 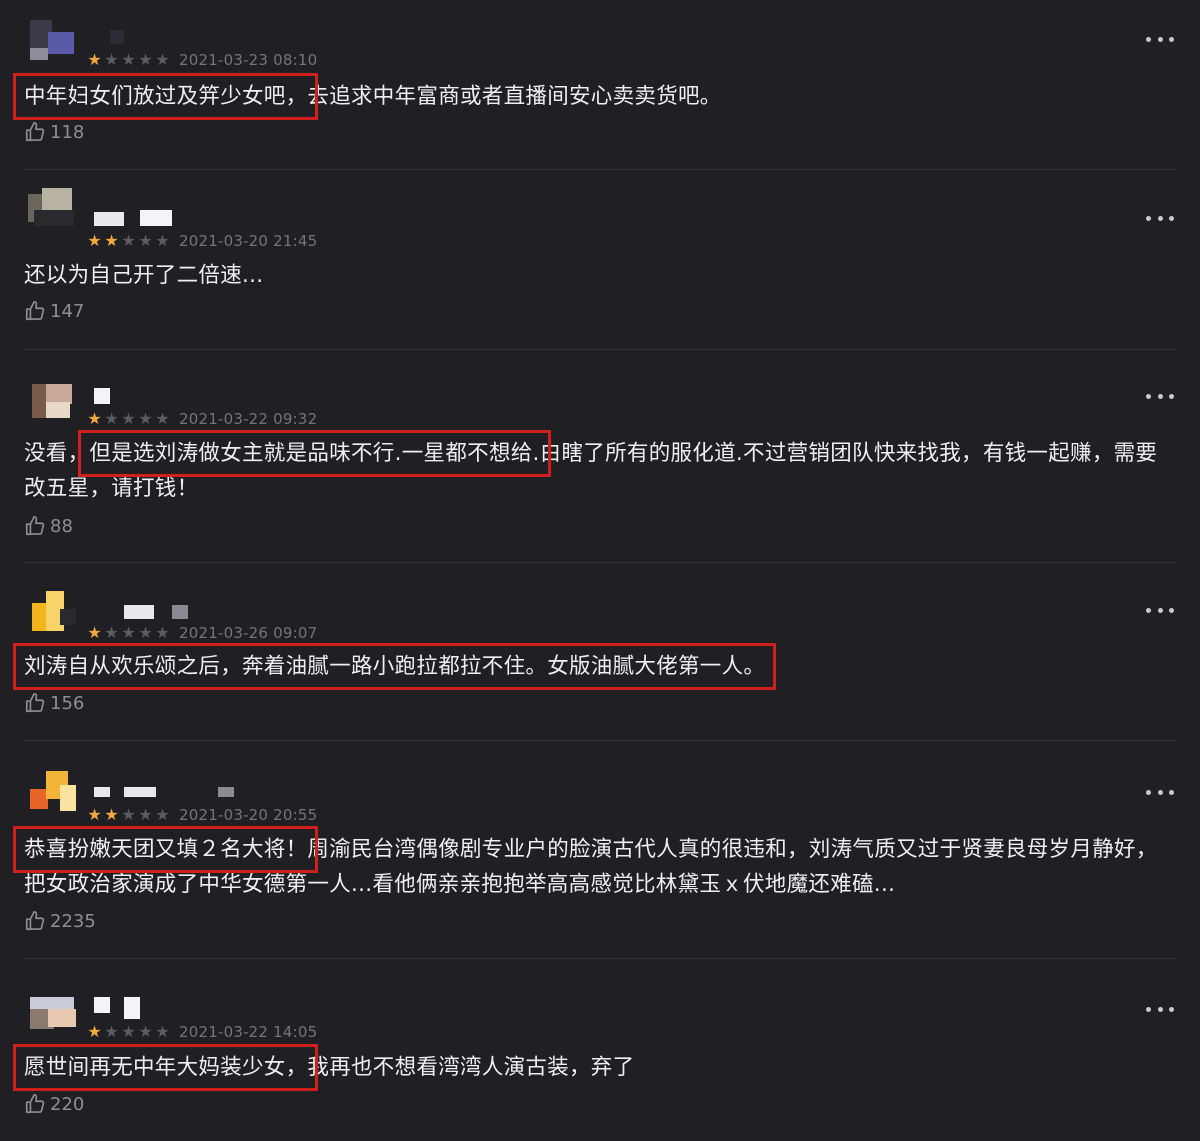 What do you see at coordinates (248, 633) in the screenshot?
I see `review-time: 2021-03-26 09:07` at bounding box center [248, 633].